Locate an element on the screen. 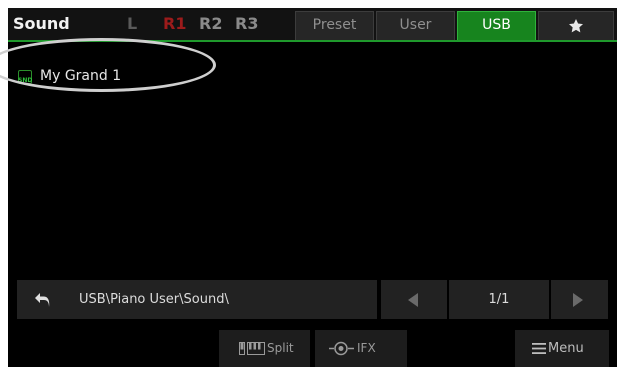 This screenshot has width=617, height=367. keyboard-split-icon is located at coordinates (252, 348).